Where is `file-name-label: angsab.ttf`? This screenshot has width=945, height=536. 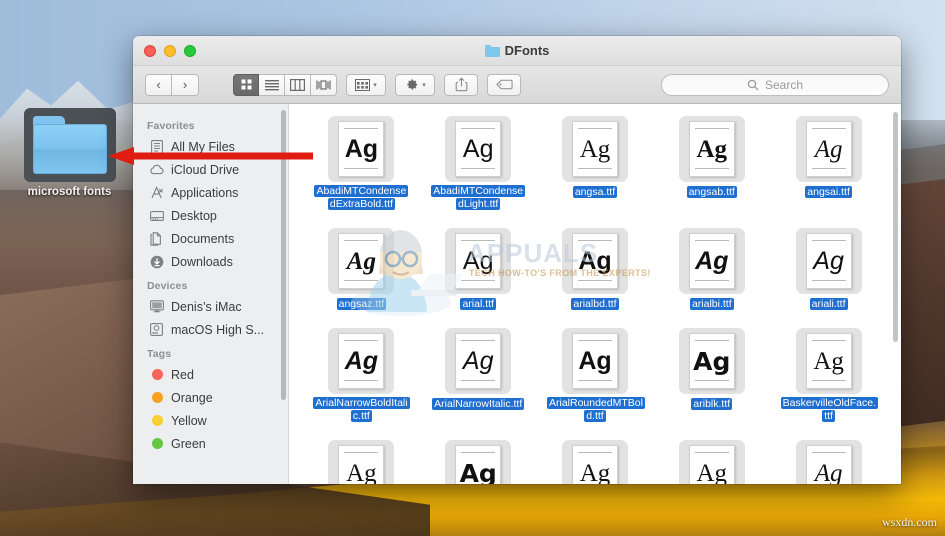
file-name-label: angsab.ttf is located at coordinates (711, 192).